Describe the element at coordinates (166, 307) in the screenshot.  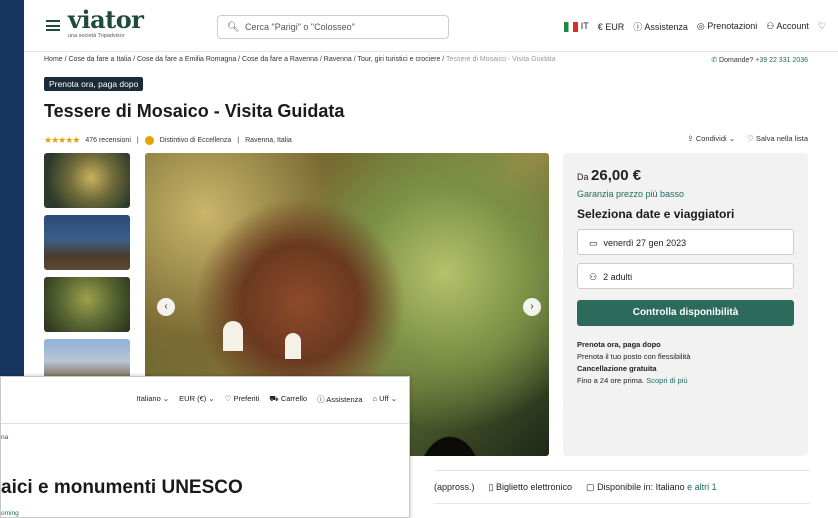
I see `prev-arrow-icon: ‹` at that location.